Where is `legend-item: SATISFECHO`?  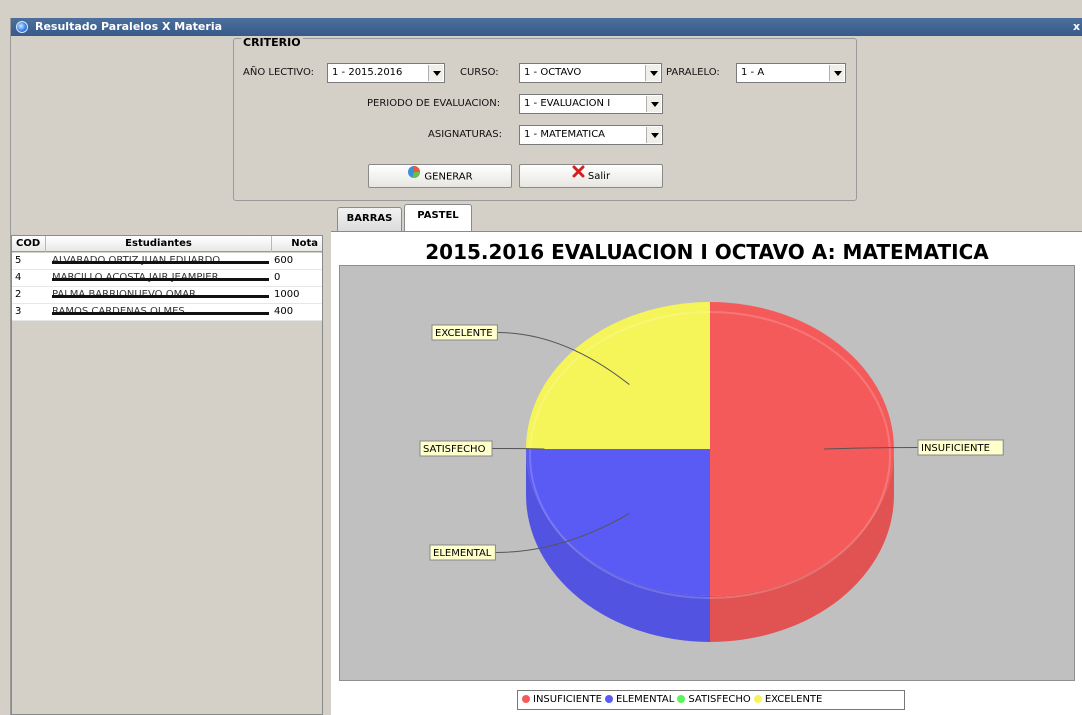 legend-item: SATISFECHO is located at coordinates (714, 700).